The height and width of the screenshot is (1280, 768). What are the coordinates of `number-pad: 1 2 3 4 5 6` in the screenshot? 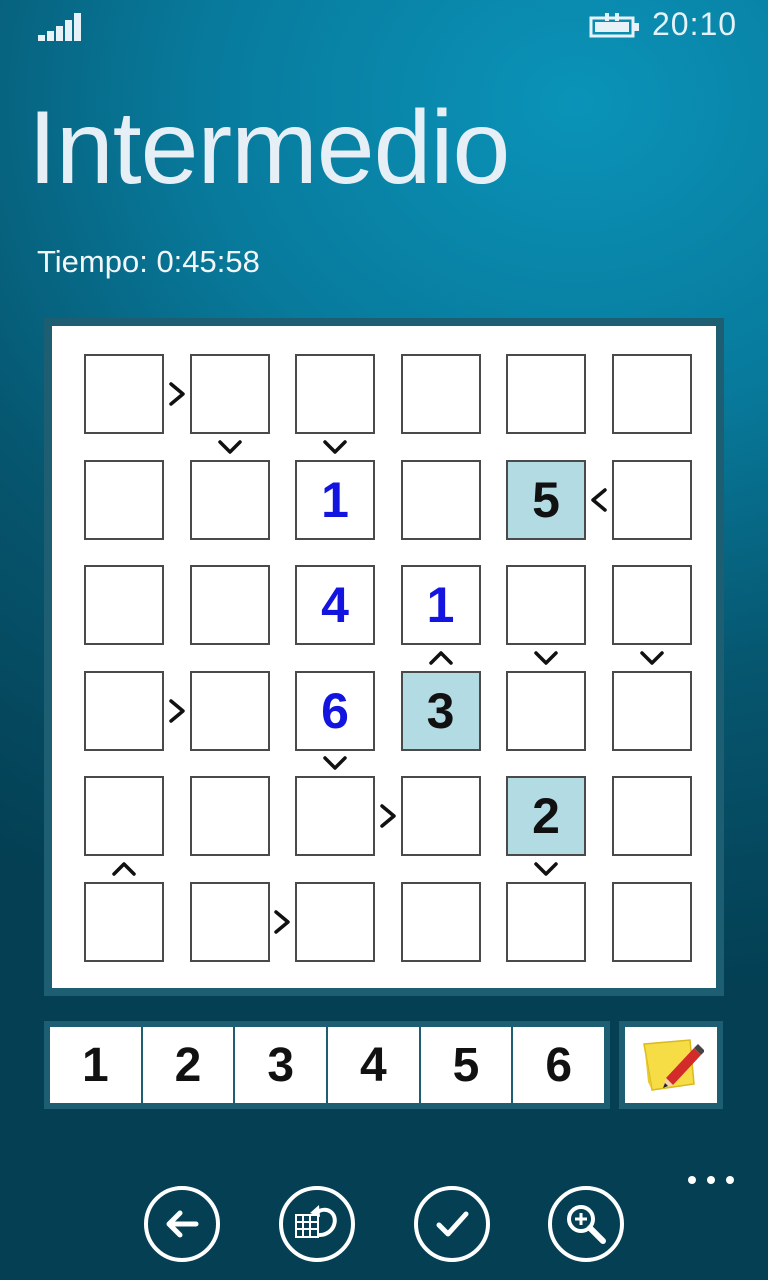 It's located at (327, 1065).